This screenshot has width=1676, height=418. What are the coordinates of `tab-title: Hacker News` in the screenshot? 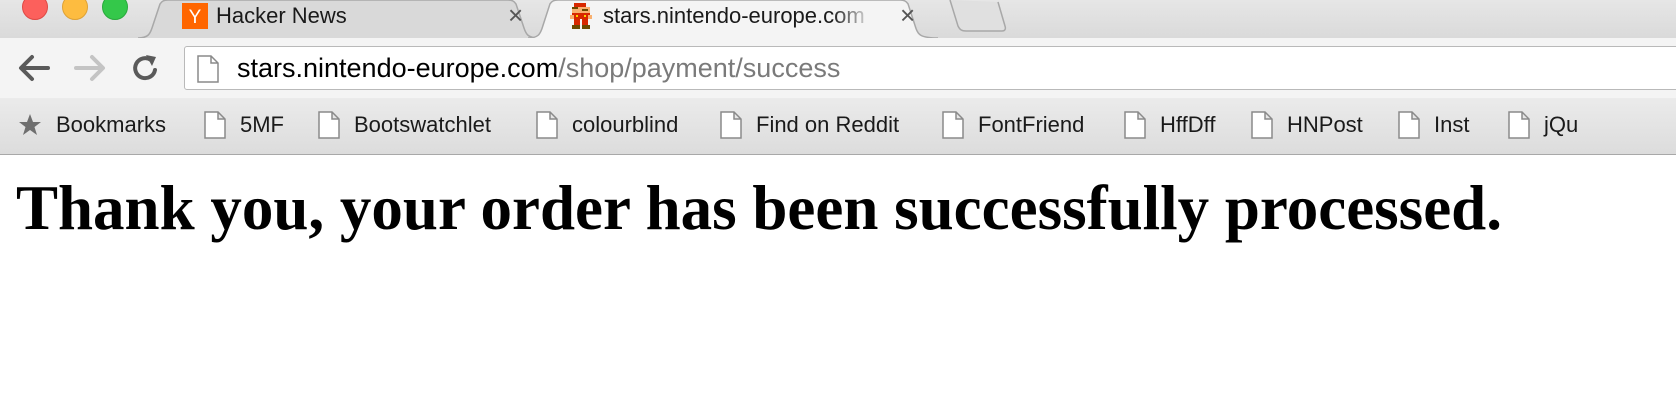 It's located at (281, 15).